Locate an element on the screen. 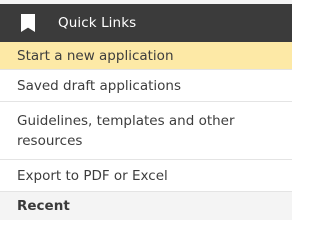  menu-item-start-new-application: Start a new application is located at coordinates (146, 56).